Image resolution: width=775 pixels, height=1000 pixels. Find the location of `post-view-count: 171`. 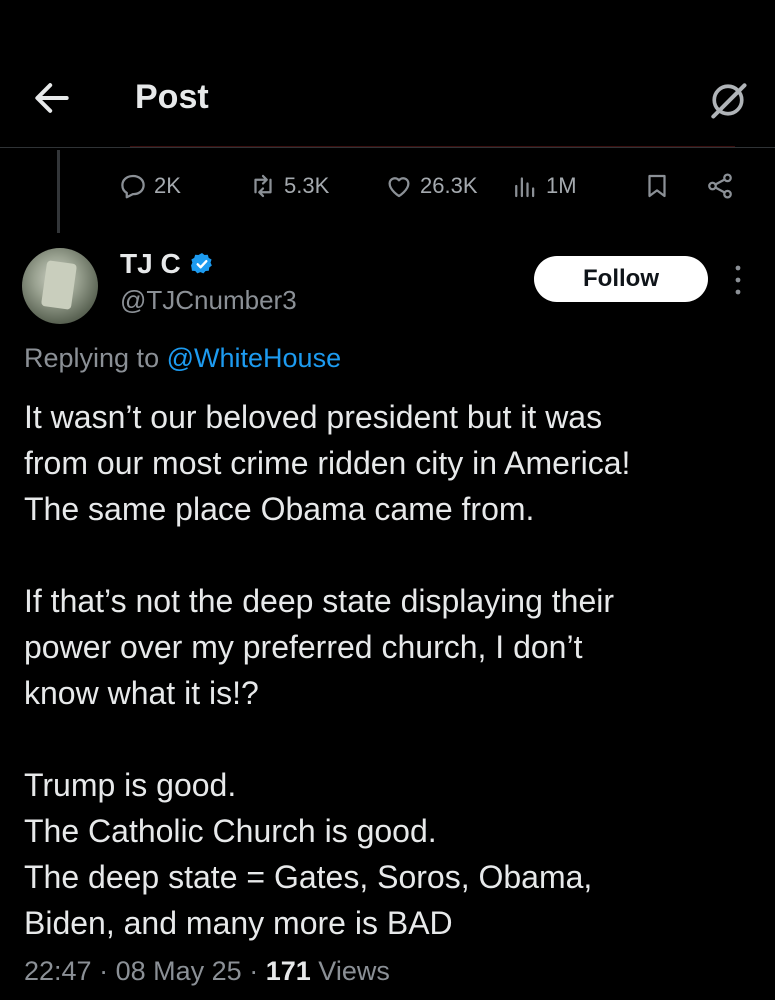

post-view-count: 171 is located at coordinates (288, 971).